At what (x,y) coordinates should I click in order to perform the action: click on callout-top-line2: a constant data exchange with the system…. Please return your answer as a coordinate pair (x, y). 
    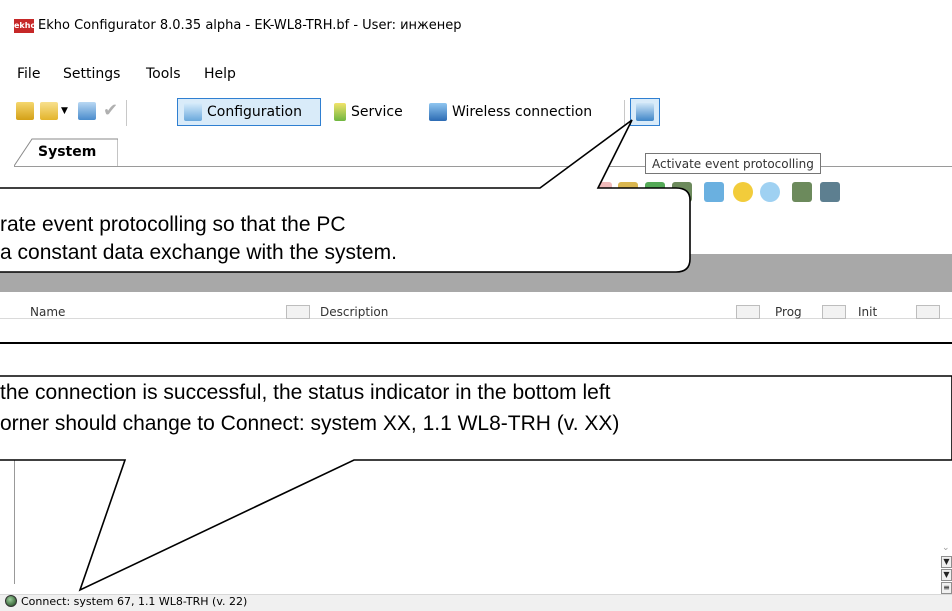
    Looking at the image, I should click on (198, 252).